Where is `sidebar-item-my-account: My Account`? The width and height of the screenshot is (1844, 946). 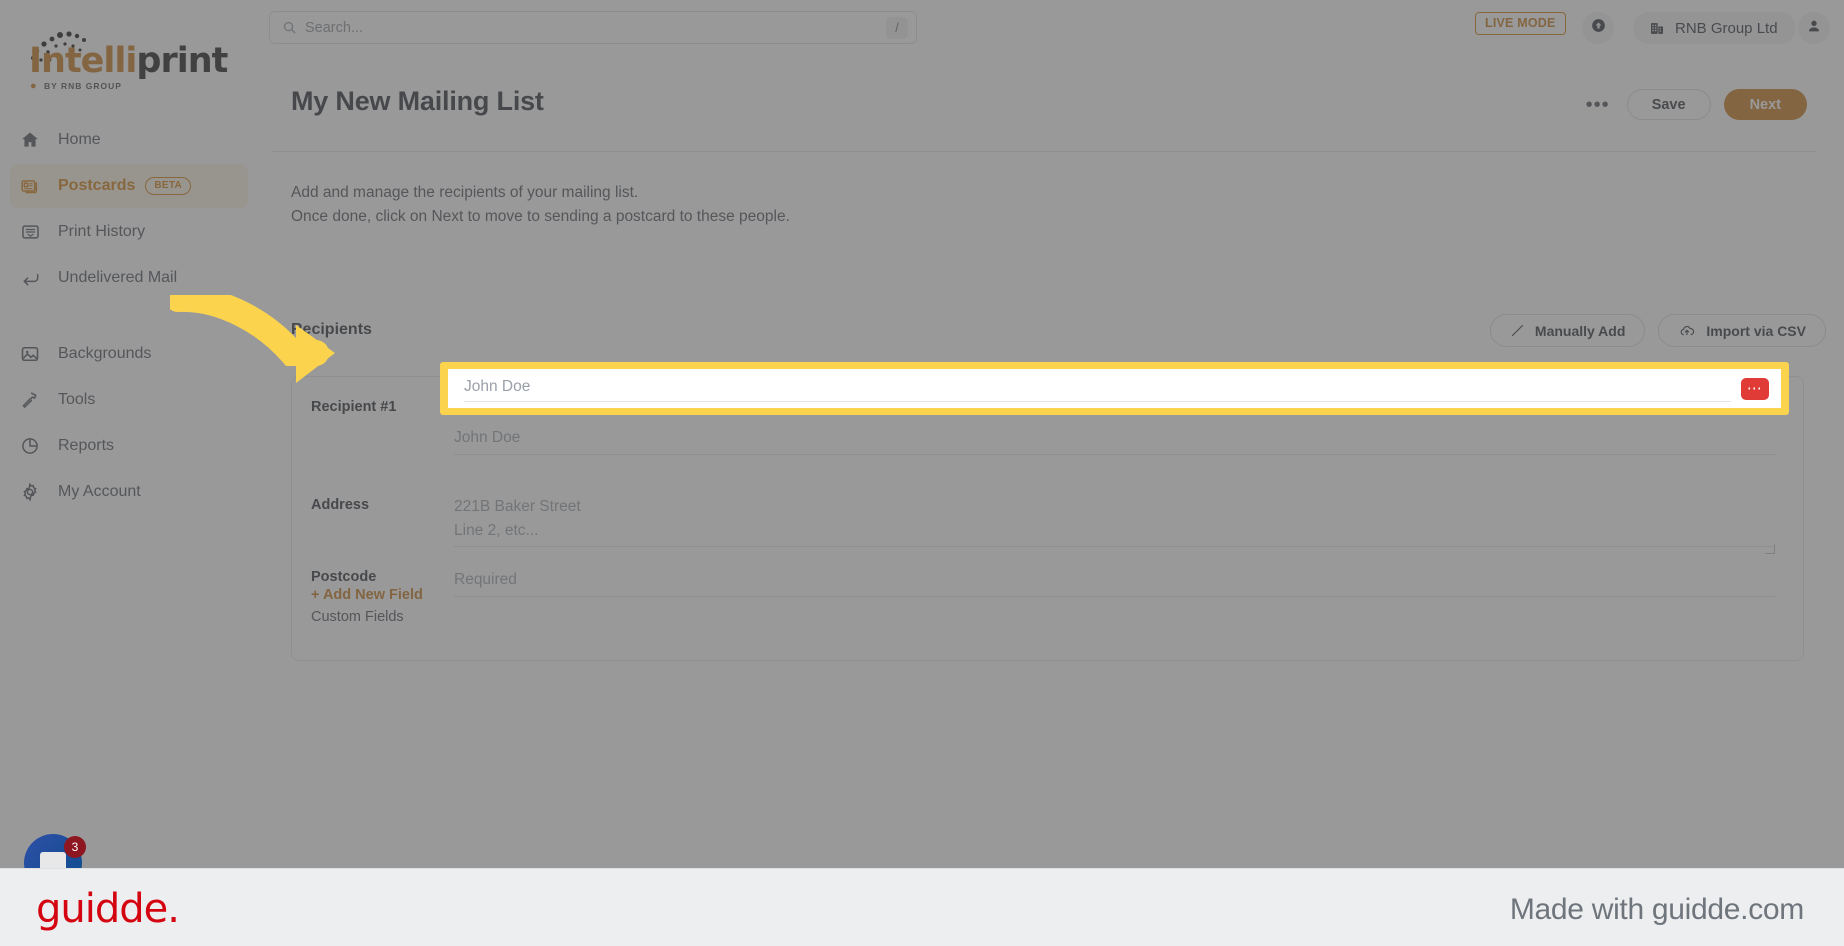
sidebar-item-my-account: My Account is located at coordinates (129, 492).